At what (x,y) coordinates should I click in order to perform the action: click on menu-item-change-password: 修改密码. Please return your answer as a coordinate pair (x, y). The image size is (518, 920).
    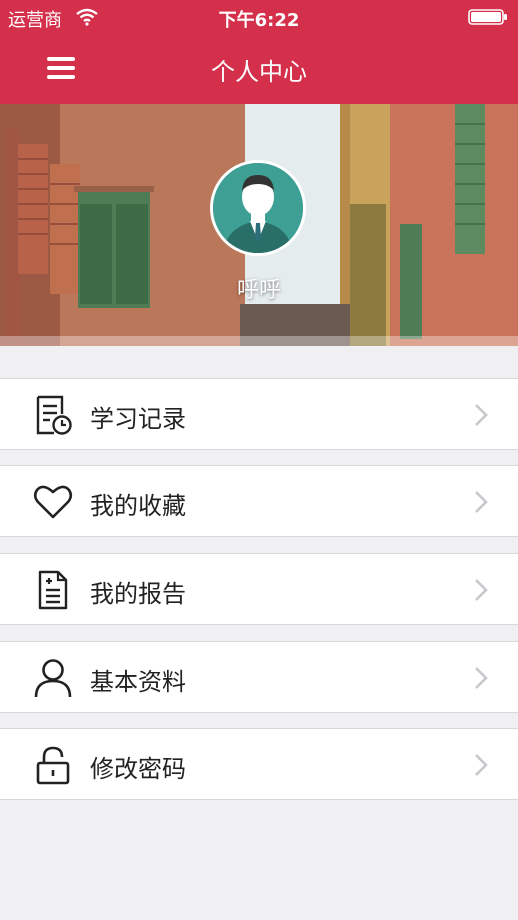
    Looking at the image, I should click on (259, 764).